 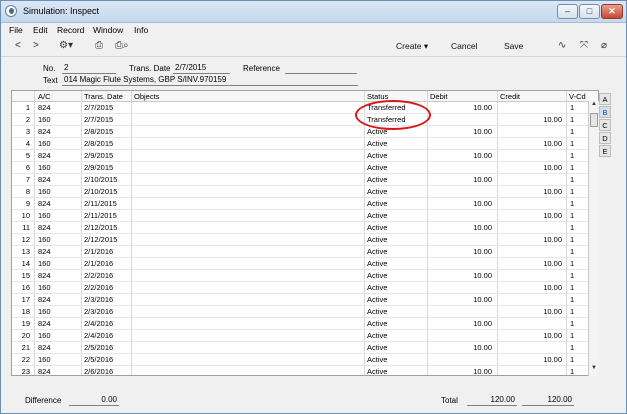 I want to click on trans-date-cell: 2/2/2016, so click(x=98, y=275).